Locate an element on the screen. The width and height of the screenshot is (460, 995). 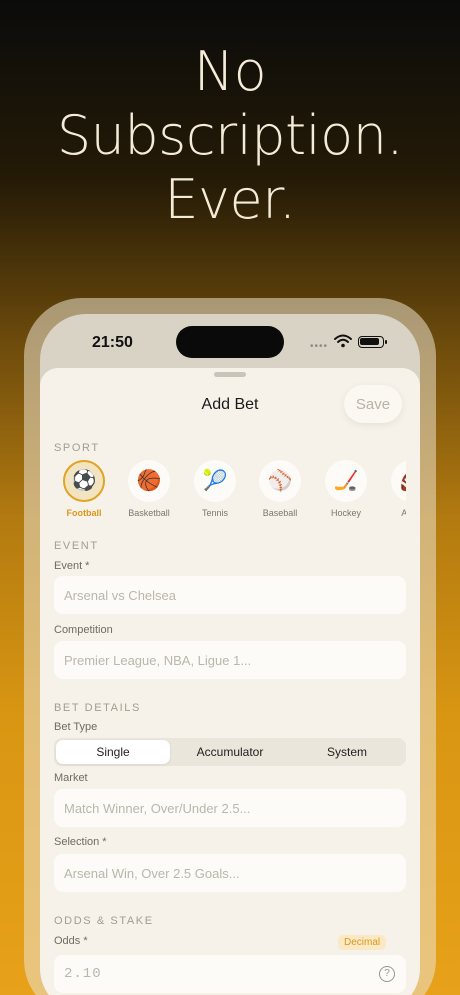
basketball-icon: 🏀 is located at coordinates (149, 481).